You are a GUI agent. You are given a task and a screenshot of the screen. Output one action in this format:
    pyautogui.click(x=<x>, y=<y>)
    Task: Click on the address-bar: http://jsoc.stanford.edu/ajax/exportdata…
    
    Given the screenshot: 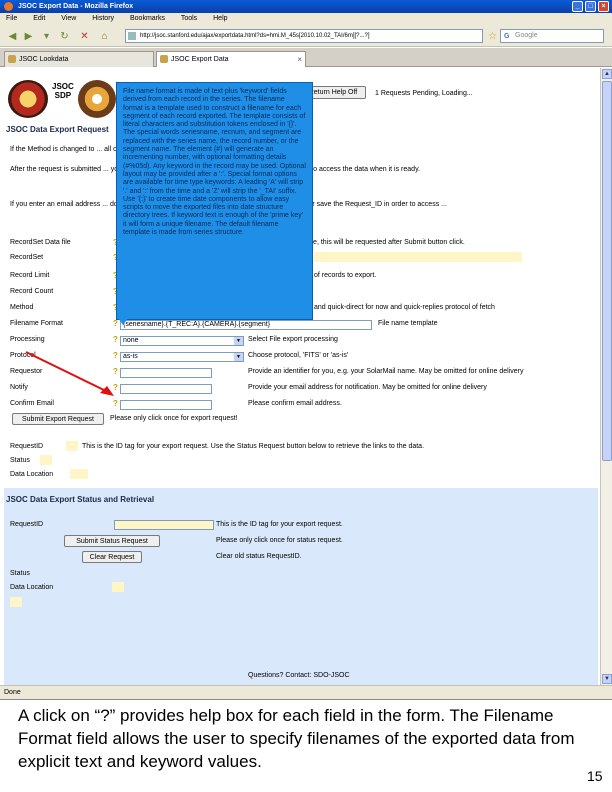 What is the action you would take?
    pyautogui.click(x=304, y=36)
    